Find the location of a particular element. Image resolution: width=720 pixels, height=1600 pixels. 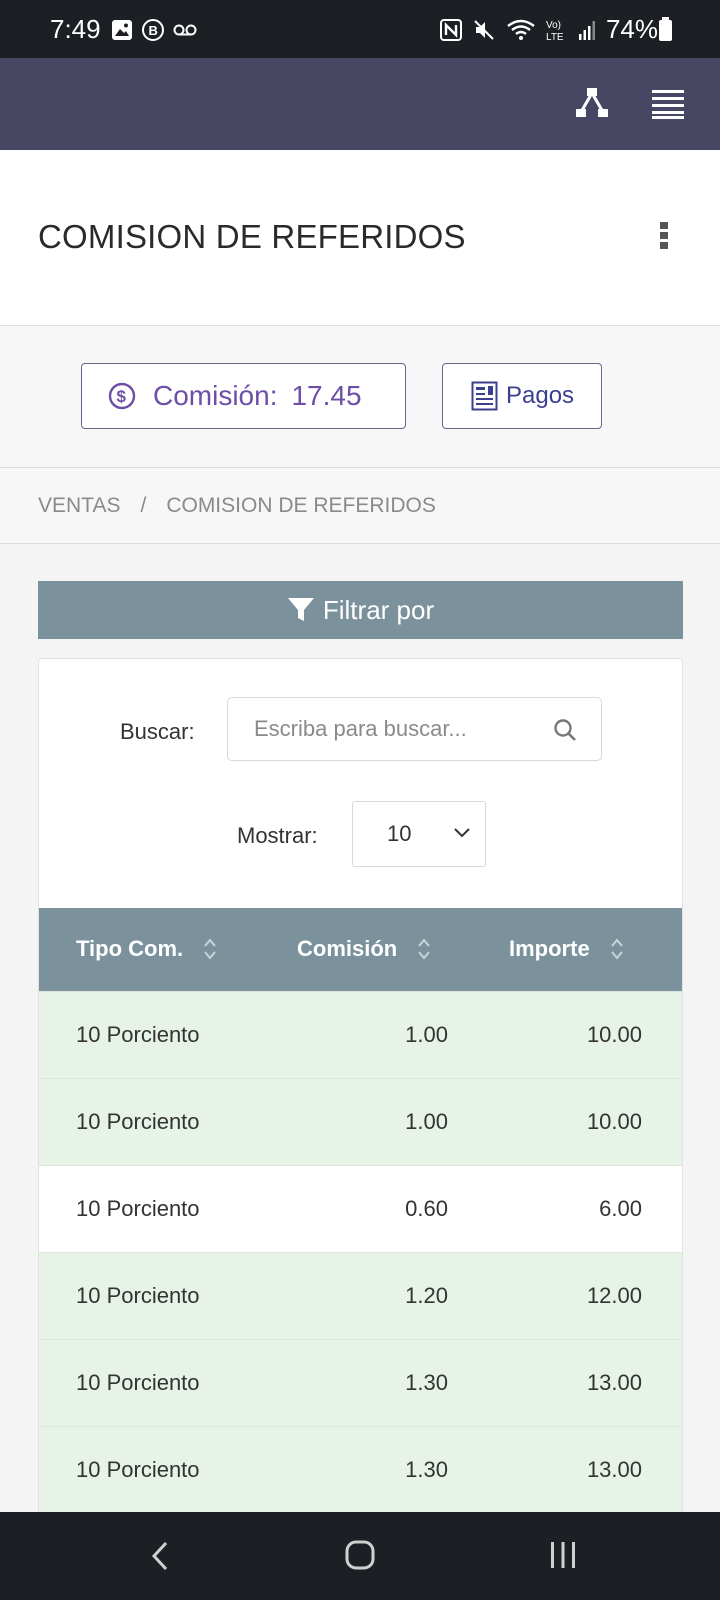

column-header-comision: Comisión is located at coordinates (364, 949).